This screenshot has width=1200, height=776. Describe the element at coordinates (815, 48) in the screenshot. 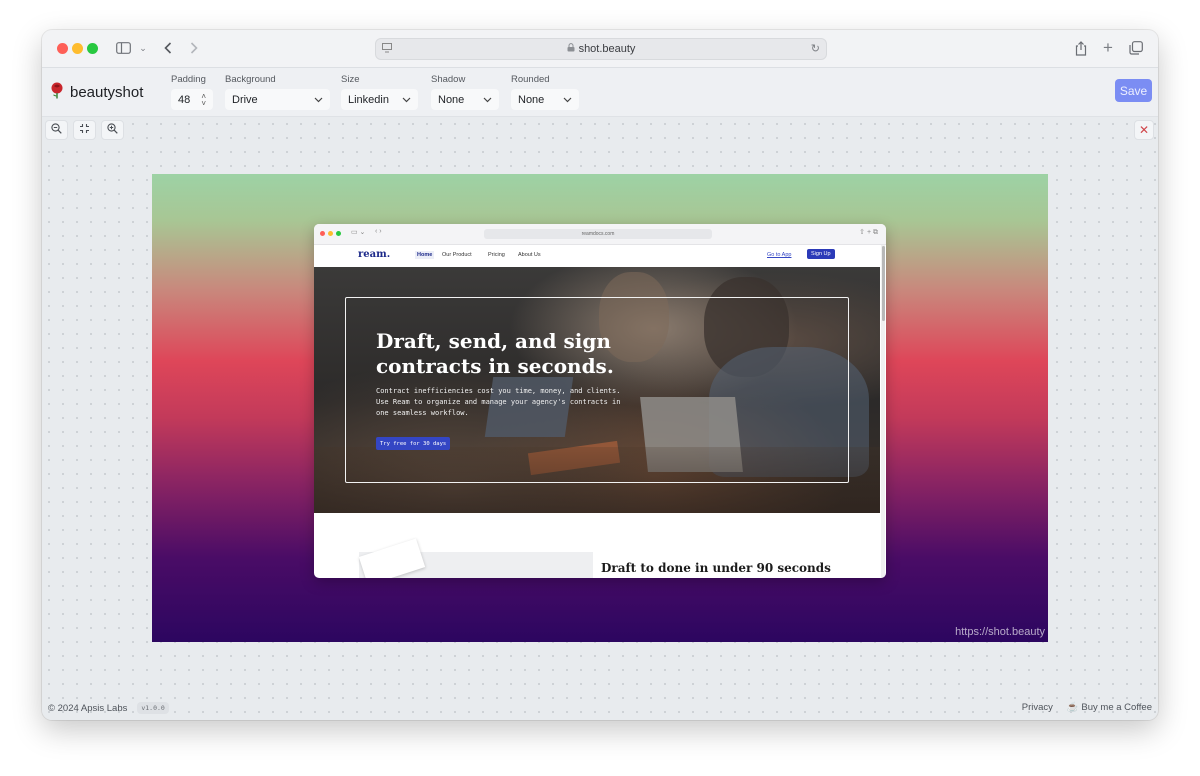

I see `reload-icon: ↻` at that location.